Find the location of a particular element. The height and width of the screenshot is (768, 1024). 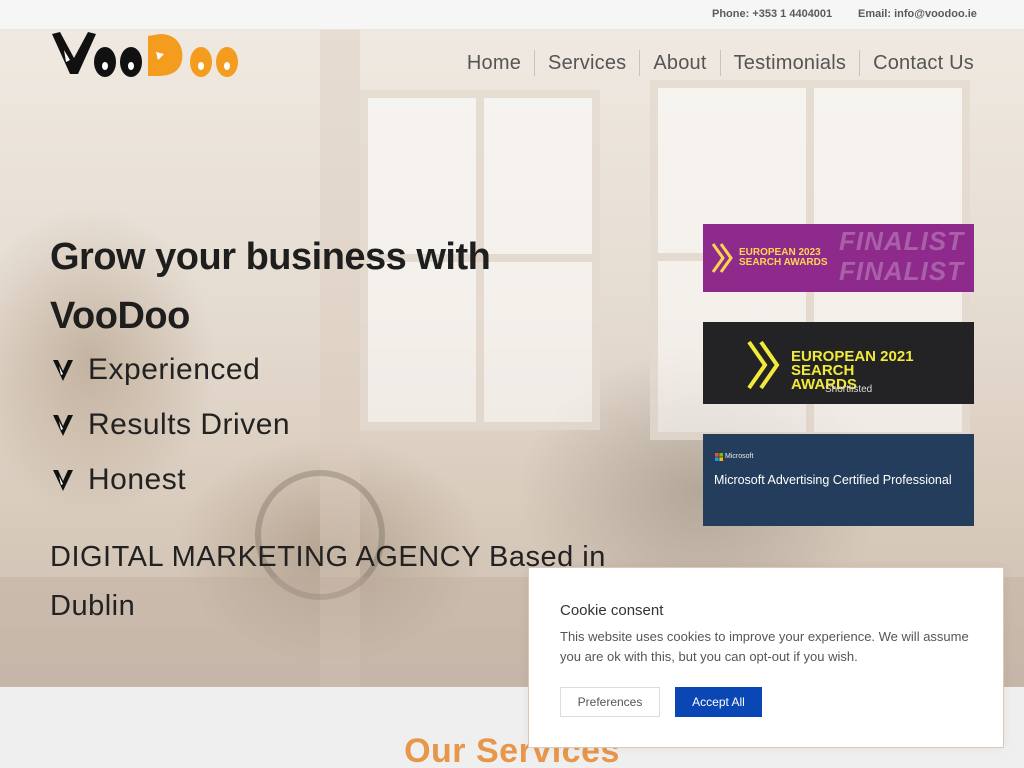

feature-label: Experienced is located at coordinates (174, 369).